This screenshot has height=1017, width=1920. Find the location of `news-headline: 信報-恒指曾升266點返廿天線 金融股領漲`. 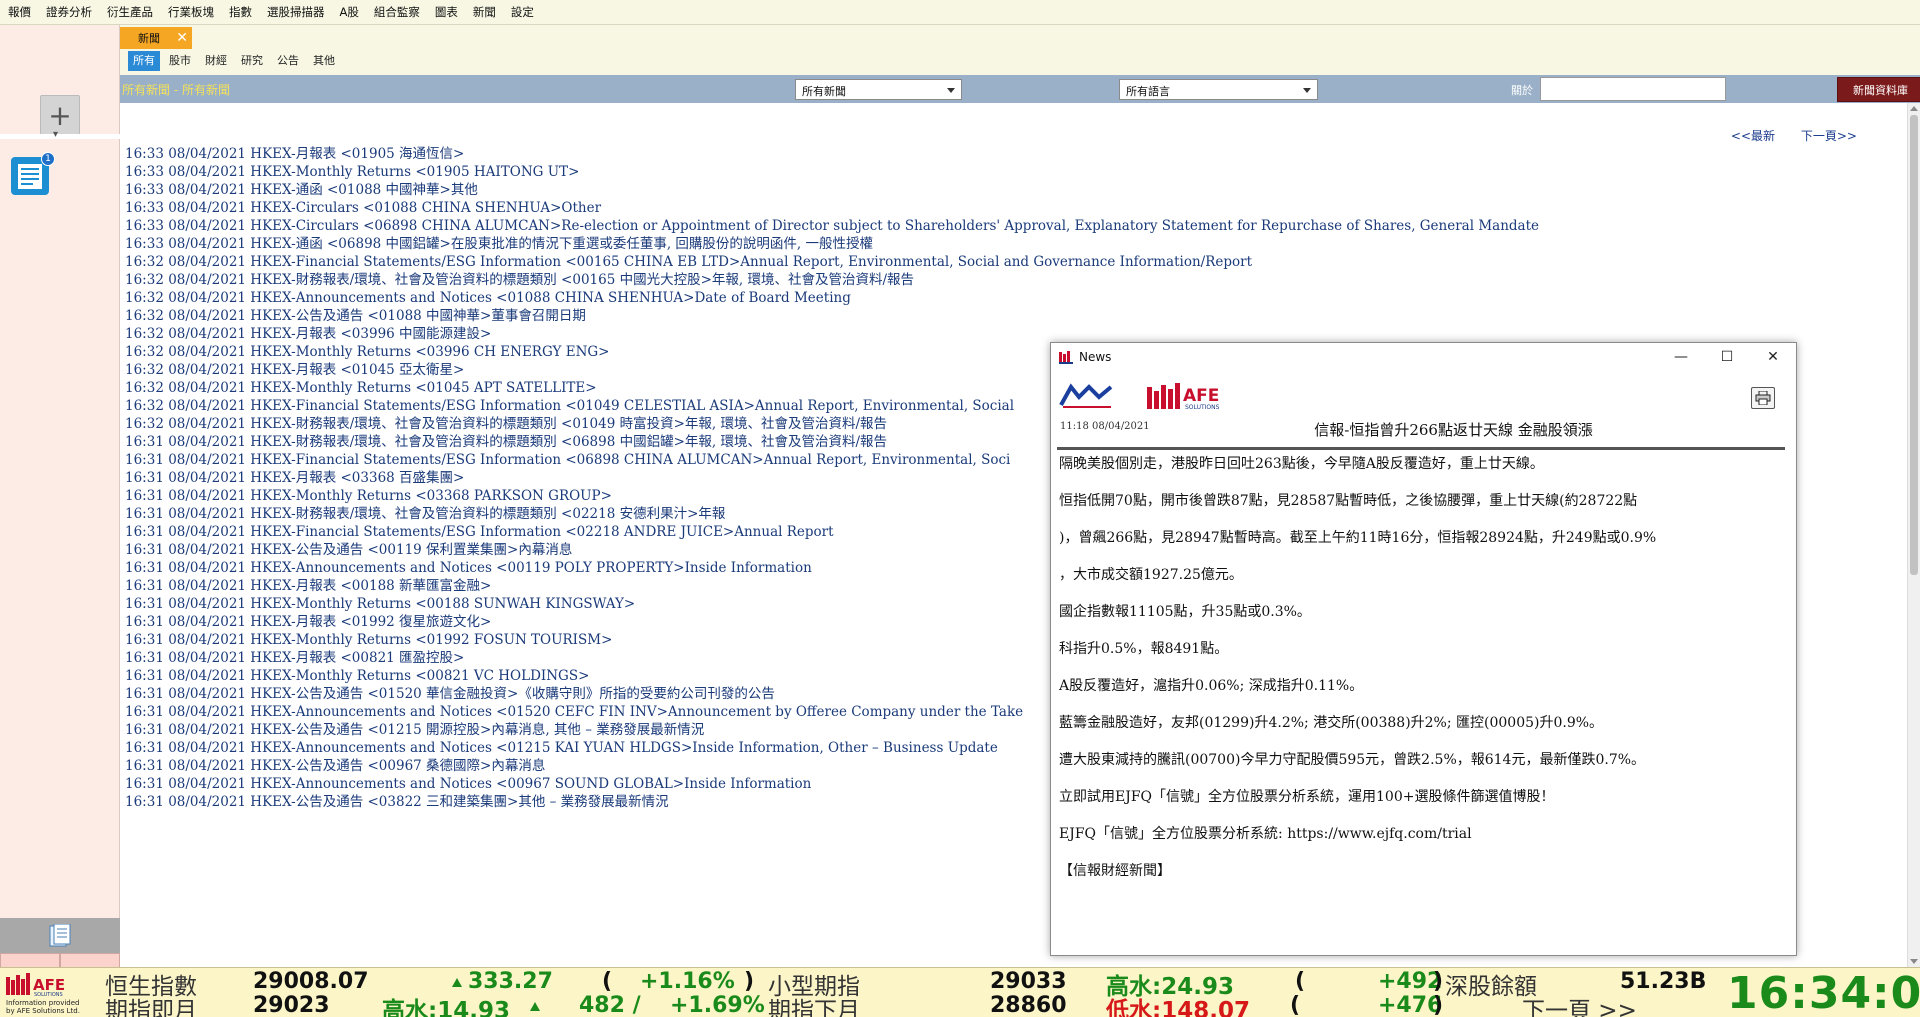

news-headline: 信報-恒指曾升266點返廿天線 金融股領漲 is located at coordinates (1453, 430).